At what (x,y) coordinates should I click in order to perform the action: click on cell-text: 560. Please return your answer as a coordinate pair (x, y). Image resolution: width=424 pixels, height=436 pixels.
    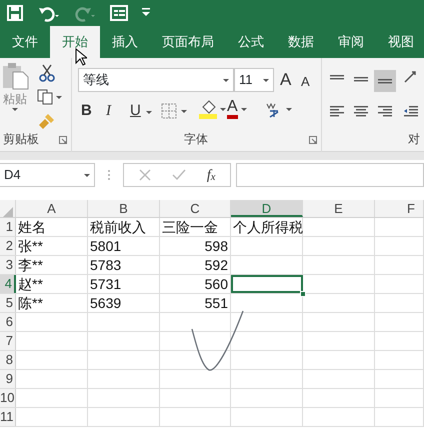
    Looking at the image, I should click on (195, 284).